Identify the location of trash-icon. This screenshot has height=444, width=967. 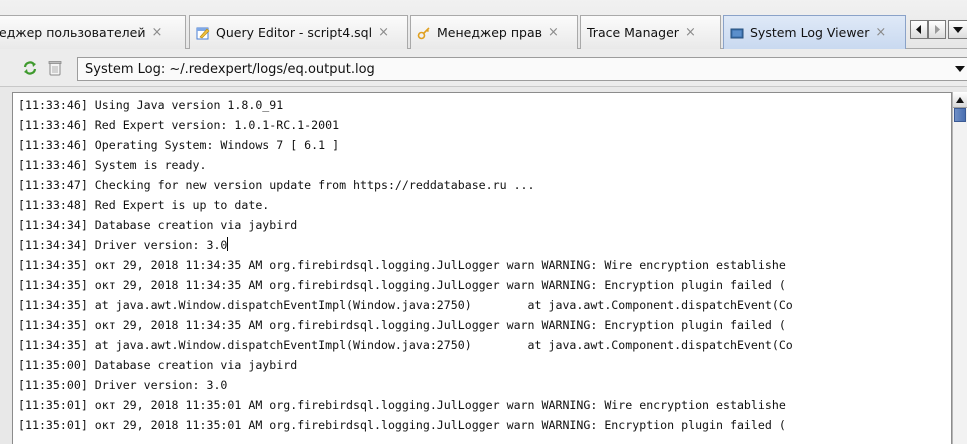
(55, 68).